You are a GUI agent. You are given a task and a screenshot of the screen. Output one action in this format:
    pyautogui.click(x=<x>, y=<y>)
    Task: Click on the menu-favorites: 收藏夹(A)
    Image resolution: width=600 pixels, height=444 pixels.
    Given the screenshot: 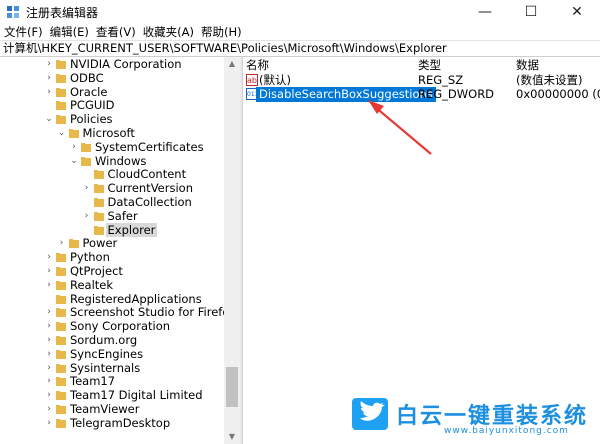 What is the action you would take?
    pyautogui.click(x=168, y=32)
    